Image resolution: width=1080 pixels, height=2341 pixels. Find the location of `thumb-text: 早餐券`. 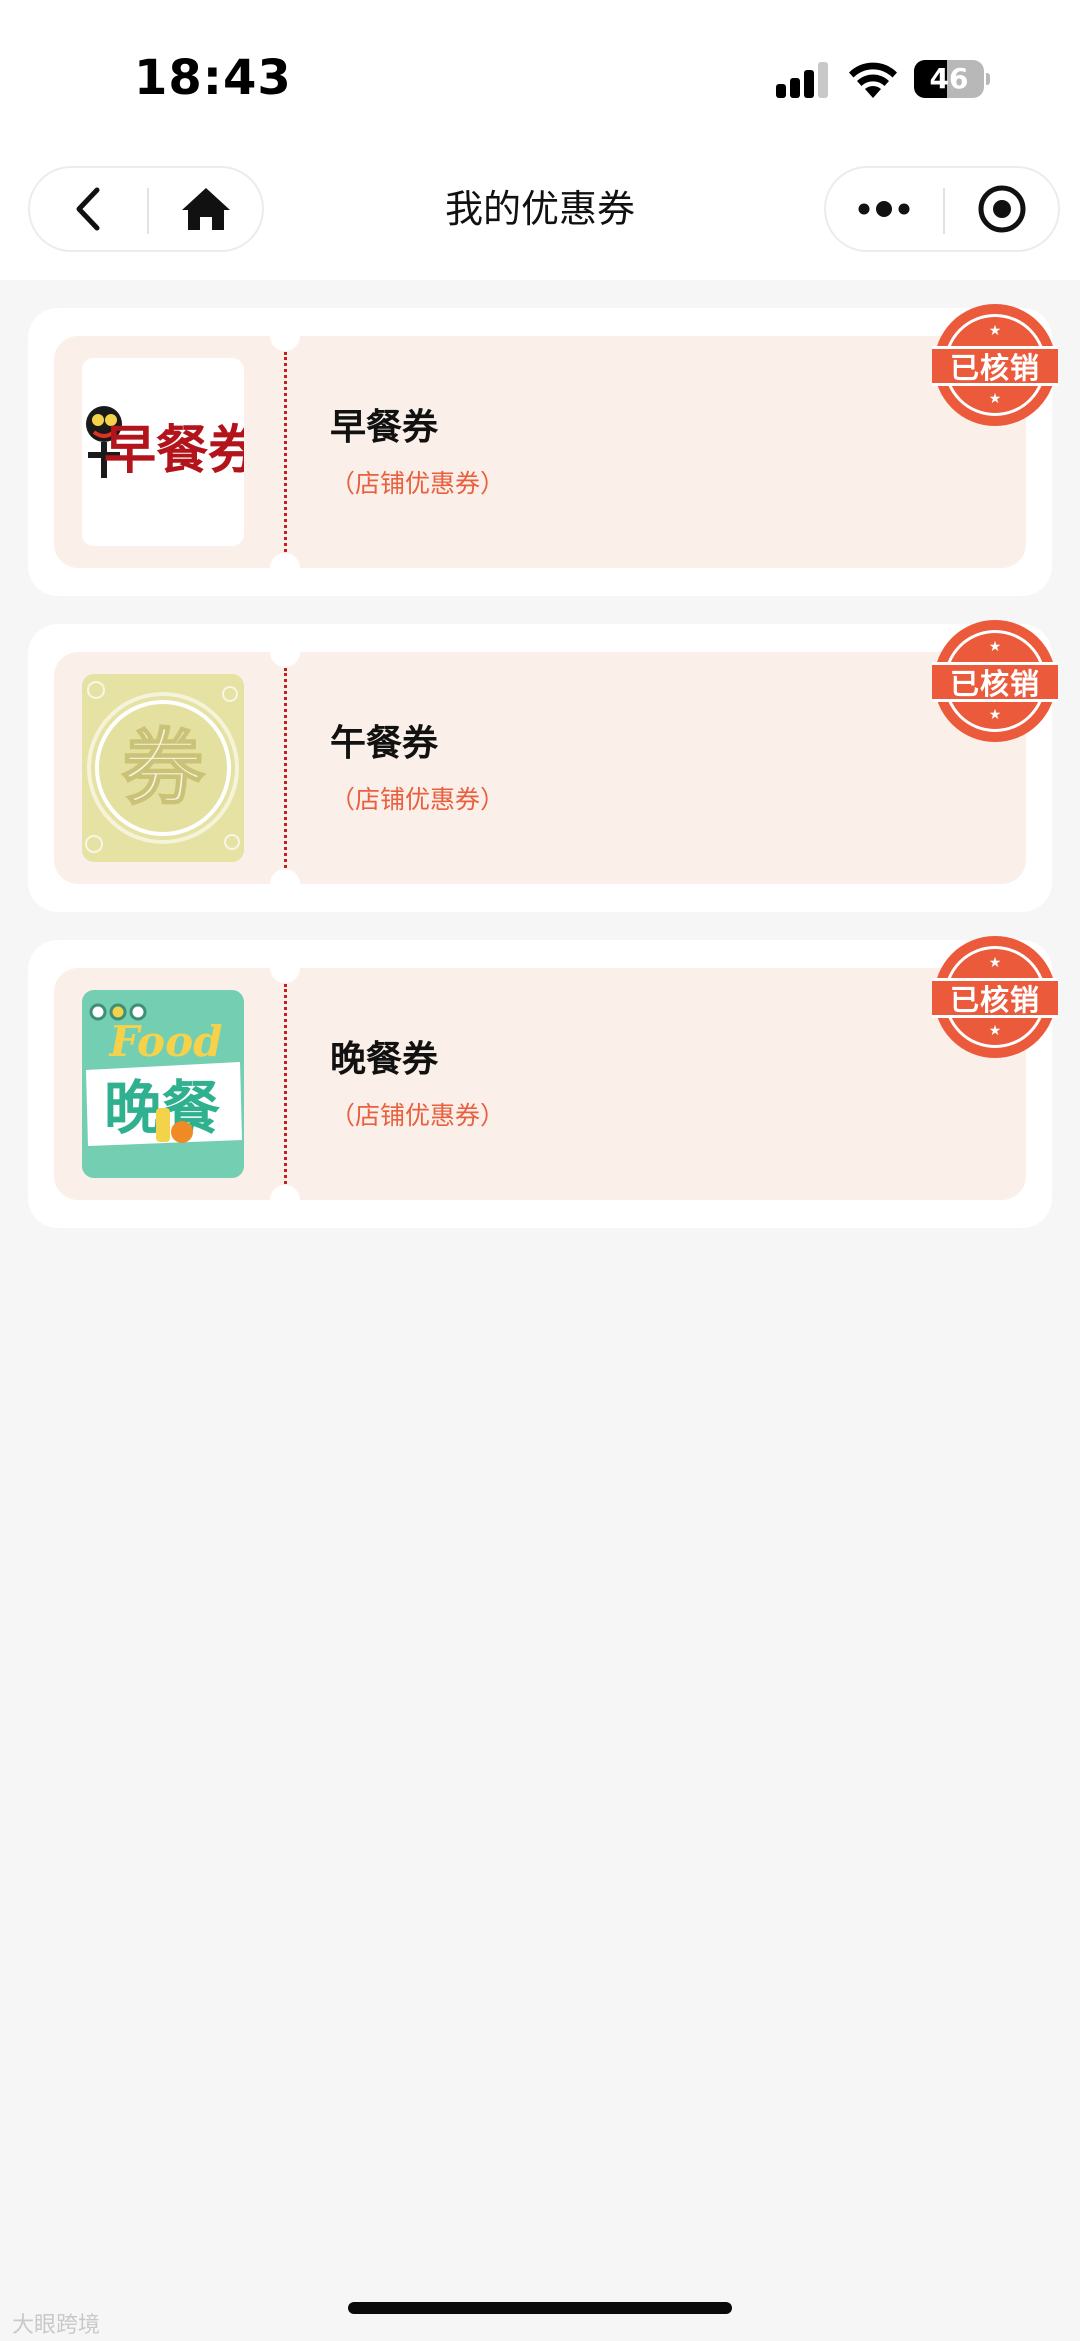

thumb-text: 早餐券 is located at coordinates (174, 450).